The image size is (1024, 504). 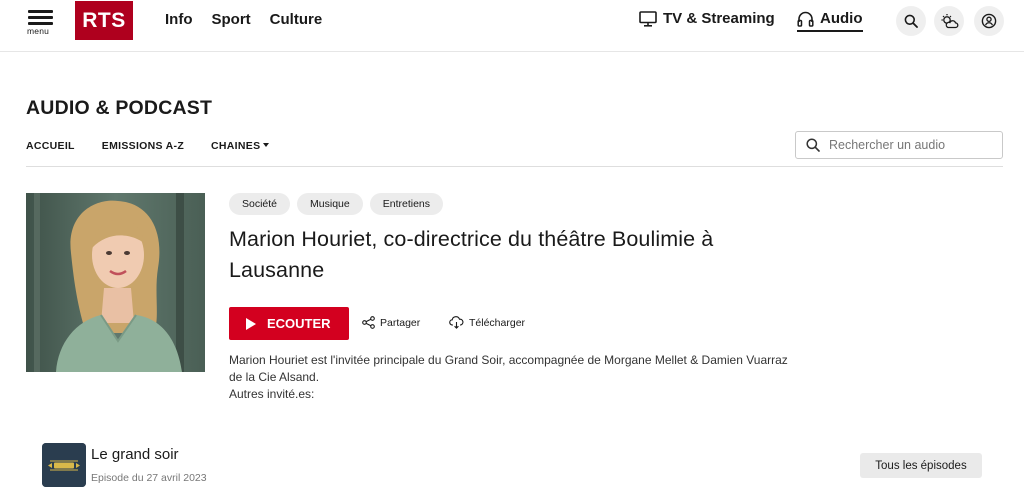 I want to click on subnav-home: ACCUEIL, so click(x=50, y=146).